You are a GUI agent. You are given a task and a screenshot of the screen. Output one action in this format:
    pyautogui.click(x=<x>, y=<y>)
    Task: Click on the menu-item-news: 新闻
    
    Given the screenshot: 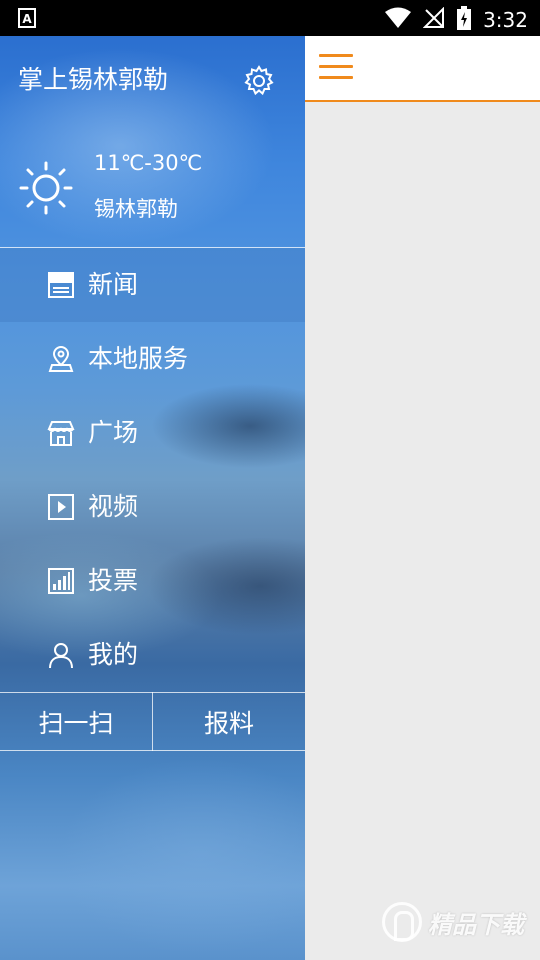 What is the action you would take?
    pyautogui.click(x=152, y=285)
    